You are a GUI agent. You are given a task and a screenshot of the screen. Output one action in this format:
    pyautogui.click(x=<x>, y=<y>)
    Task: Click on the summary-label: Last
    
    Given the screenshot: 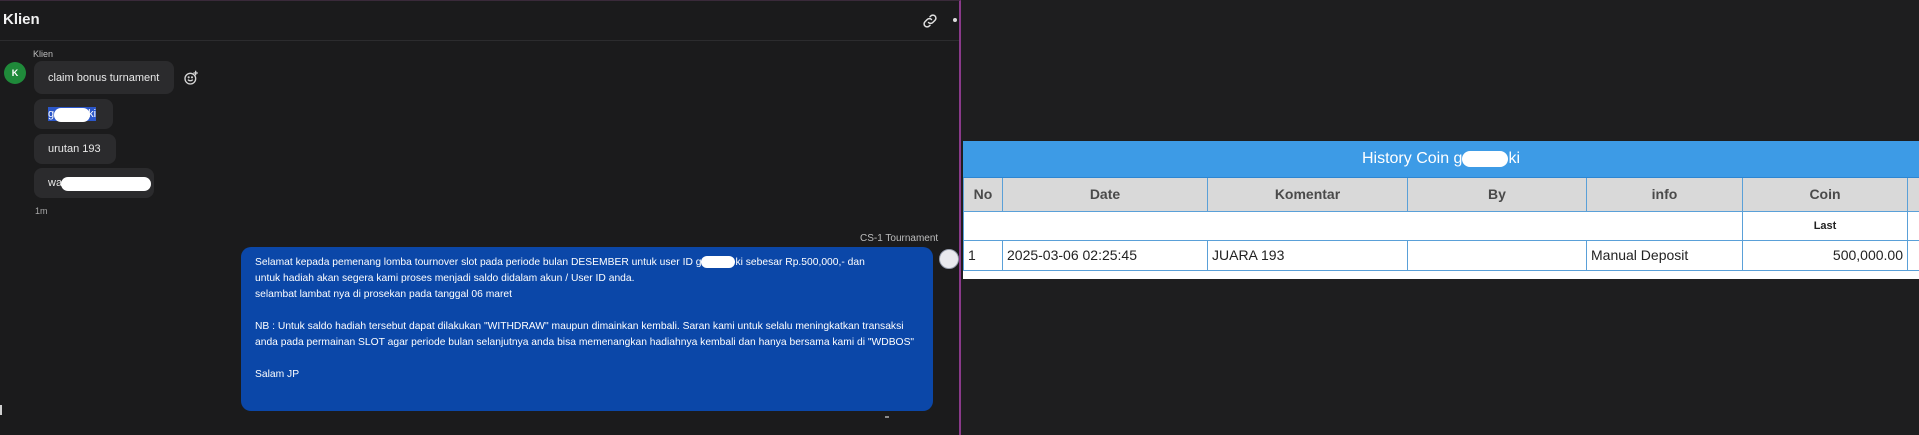 What is the action you would take?
    pyautogui.click(x=1825, y=225)
    